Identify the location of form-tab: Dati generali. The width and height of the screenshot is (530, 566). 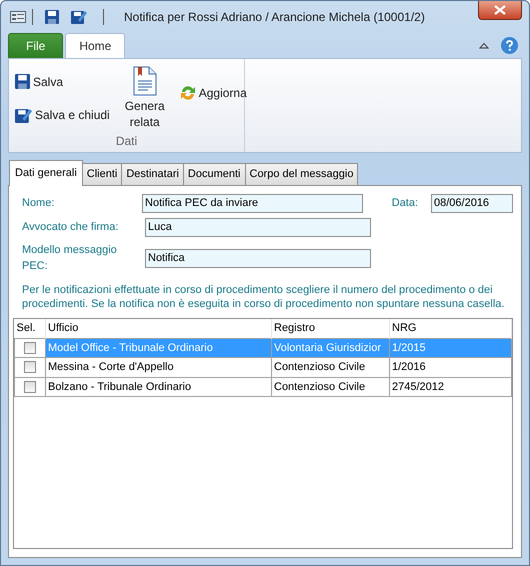
(46, 173).